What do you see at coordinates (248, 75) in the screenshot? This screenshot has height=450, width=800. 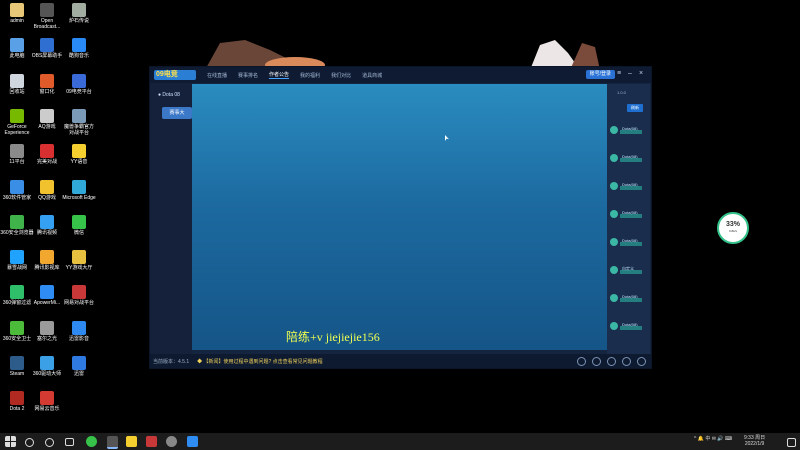 I see `tab-ranking: 赛事排名` at bounding box center [248, 75].